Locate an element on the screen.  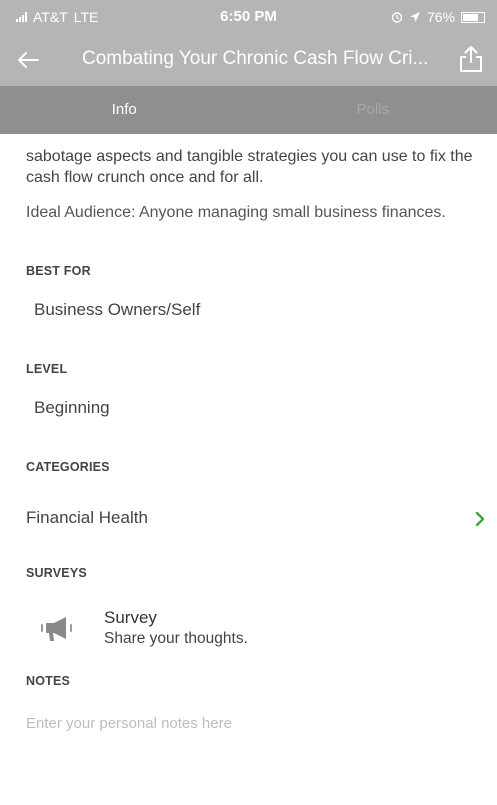
battery-icon is located at coordinates (473, 17).